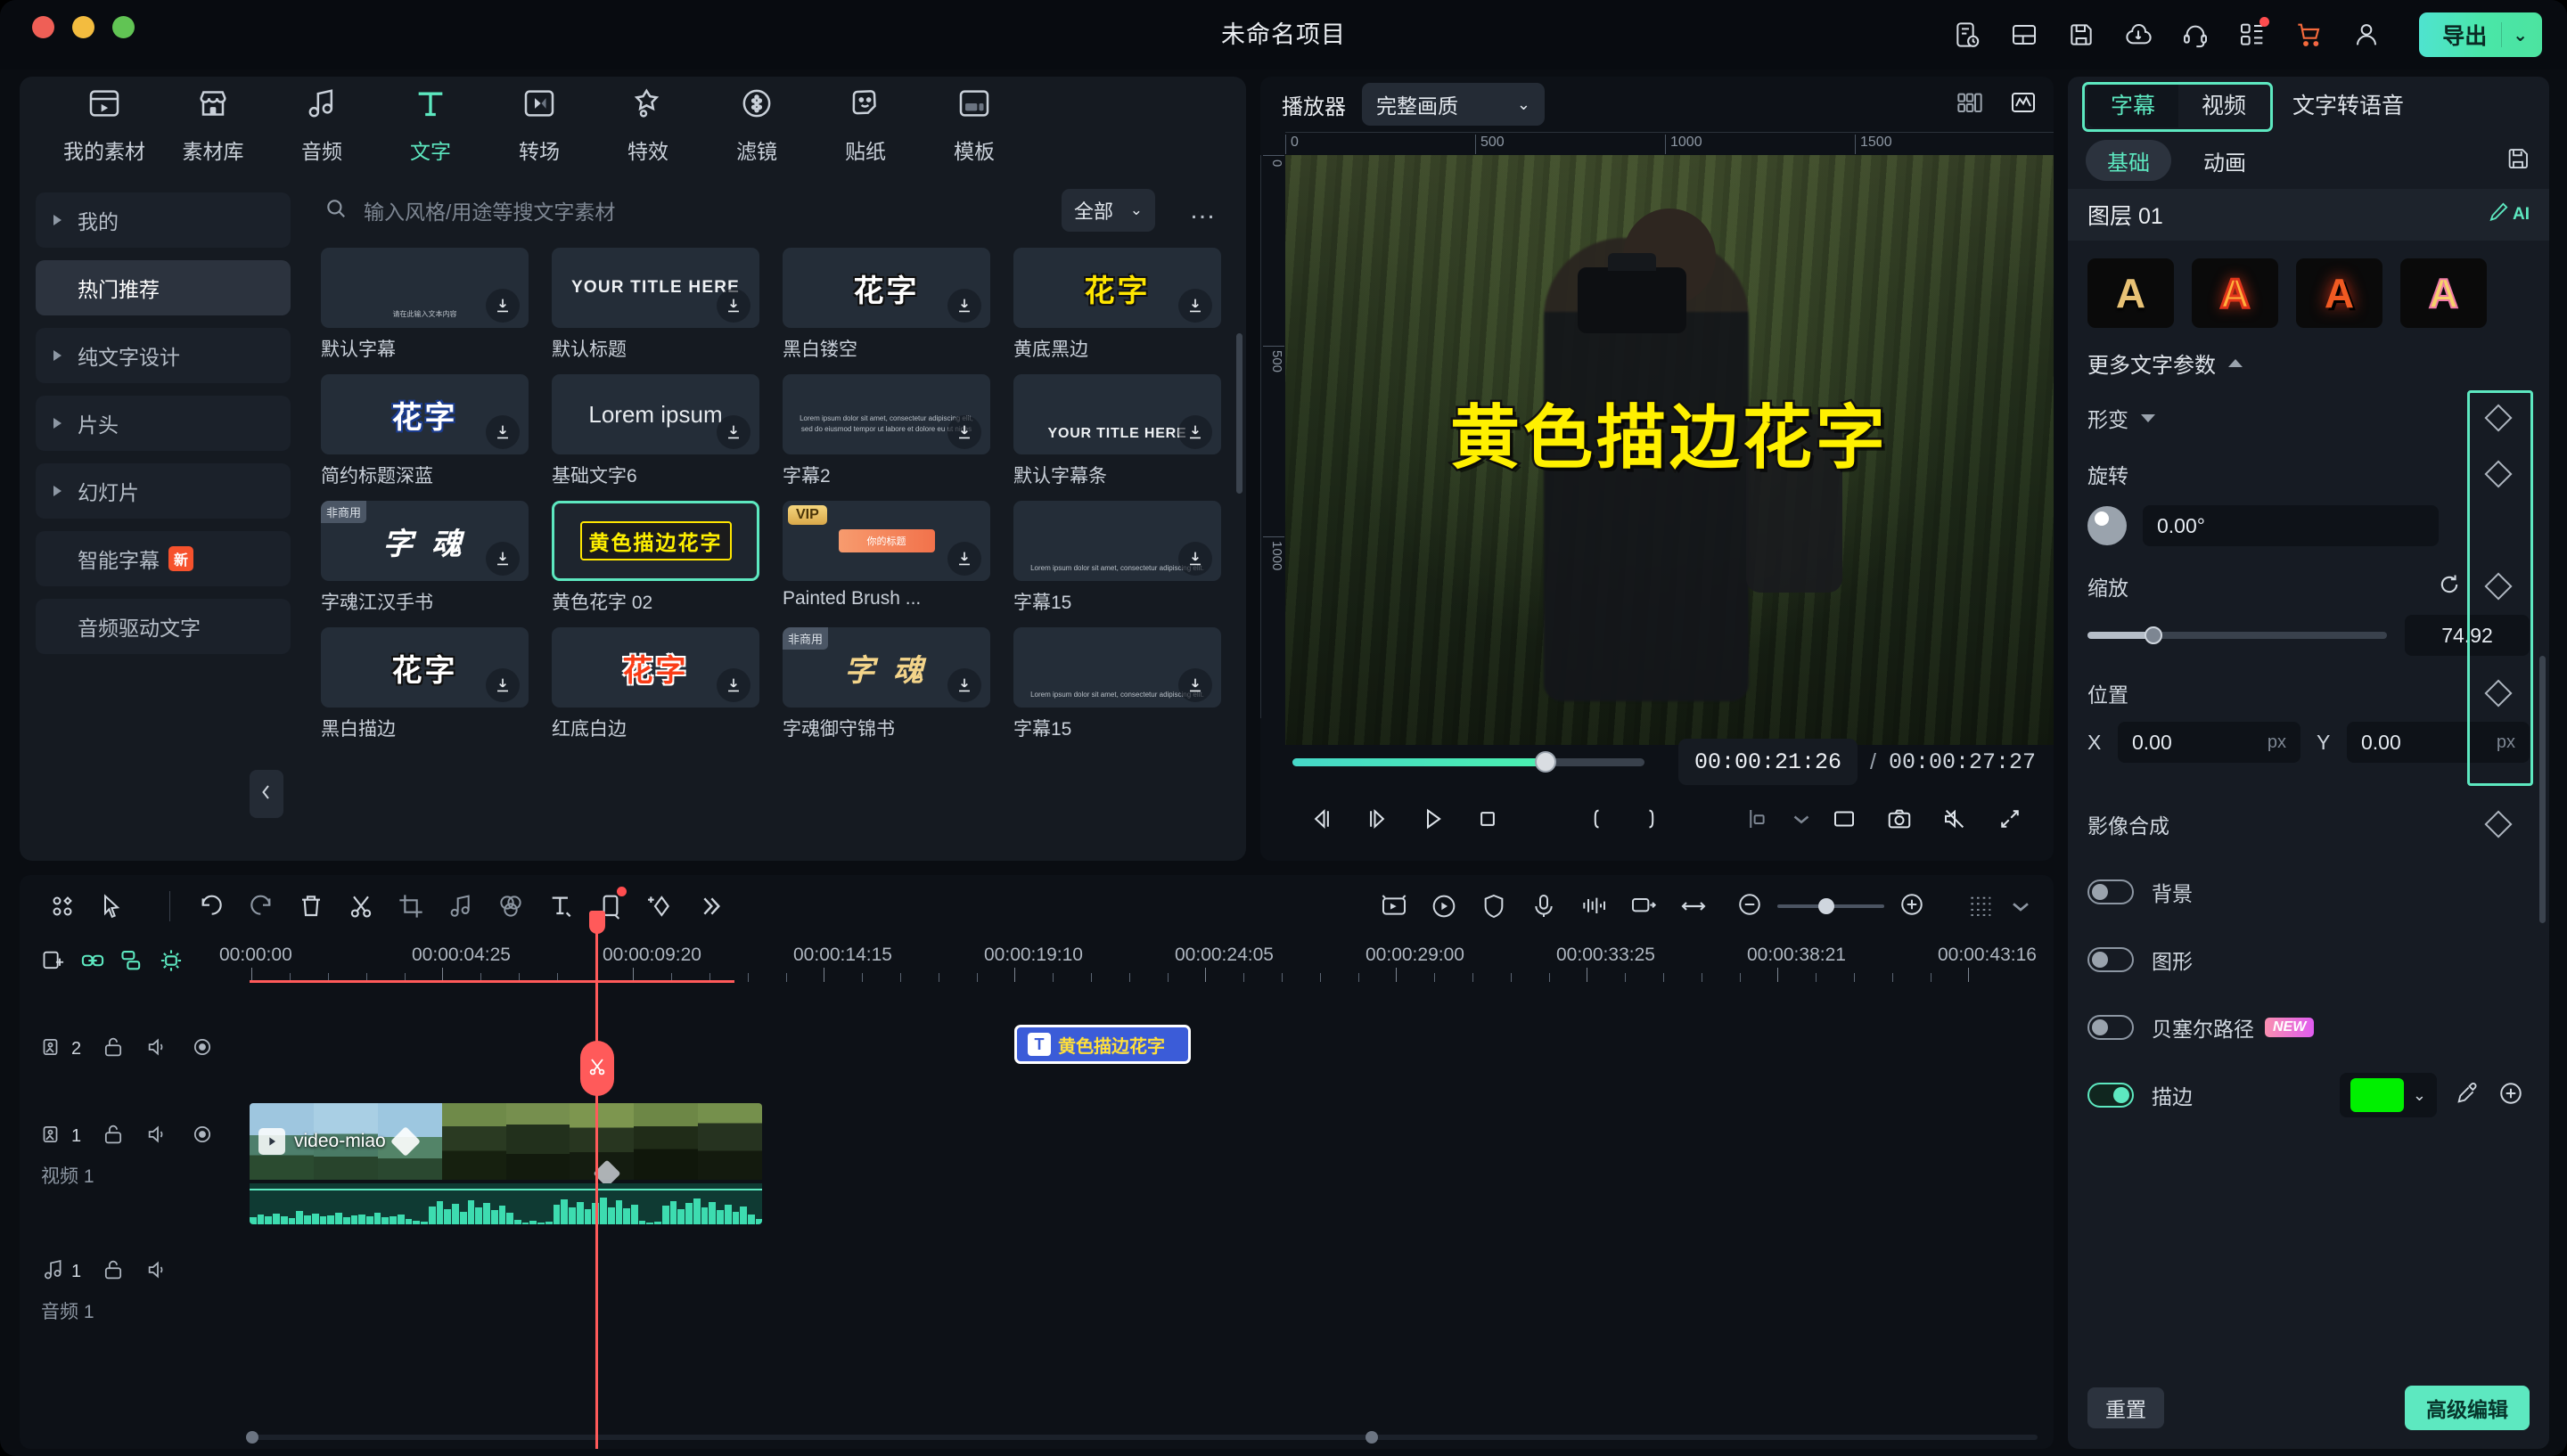 The width and height of the screenshot is (2567, 1456). What do you see at coordinates (886, 305) in the screenshot?
I see `material-item: 花字 黑白镂空` at bounding box center [886, 305].